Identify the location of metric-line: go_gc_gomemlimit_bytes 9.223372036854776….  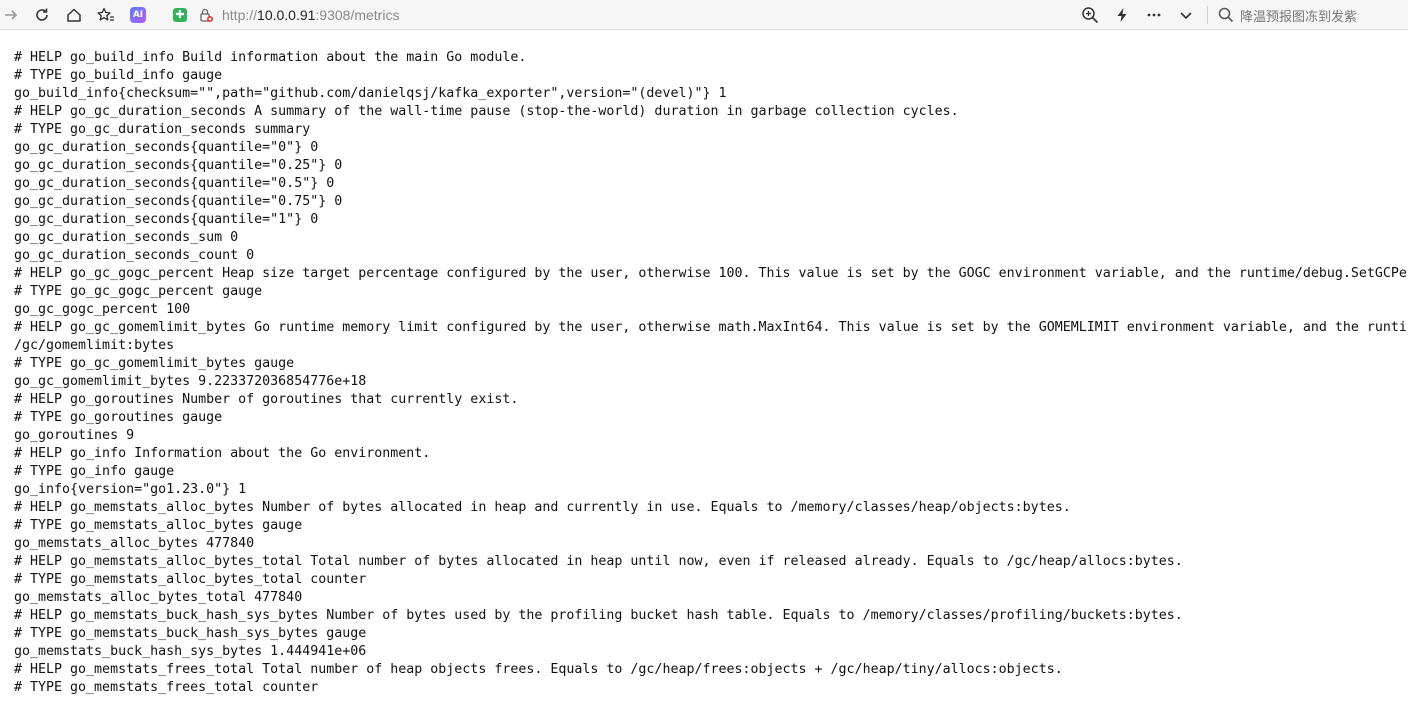
(190, 381).